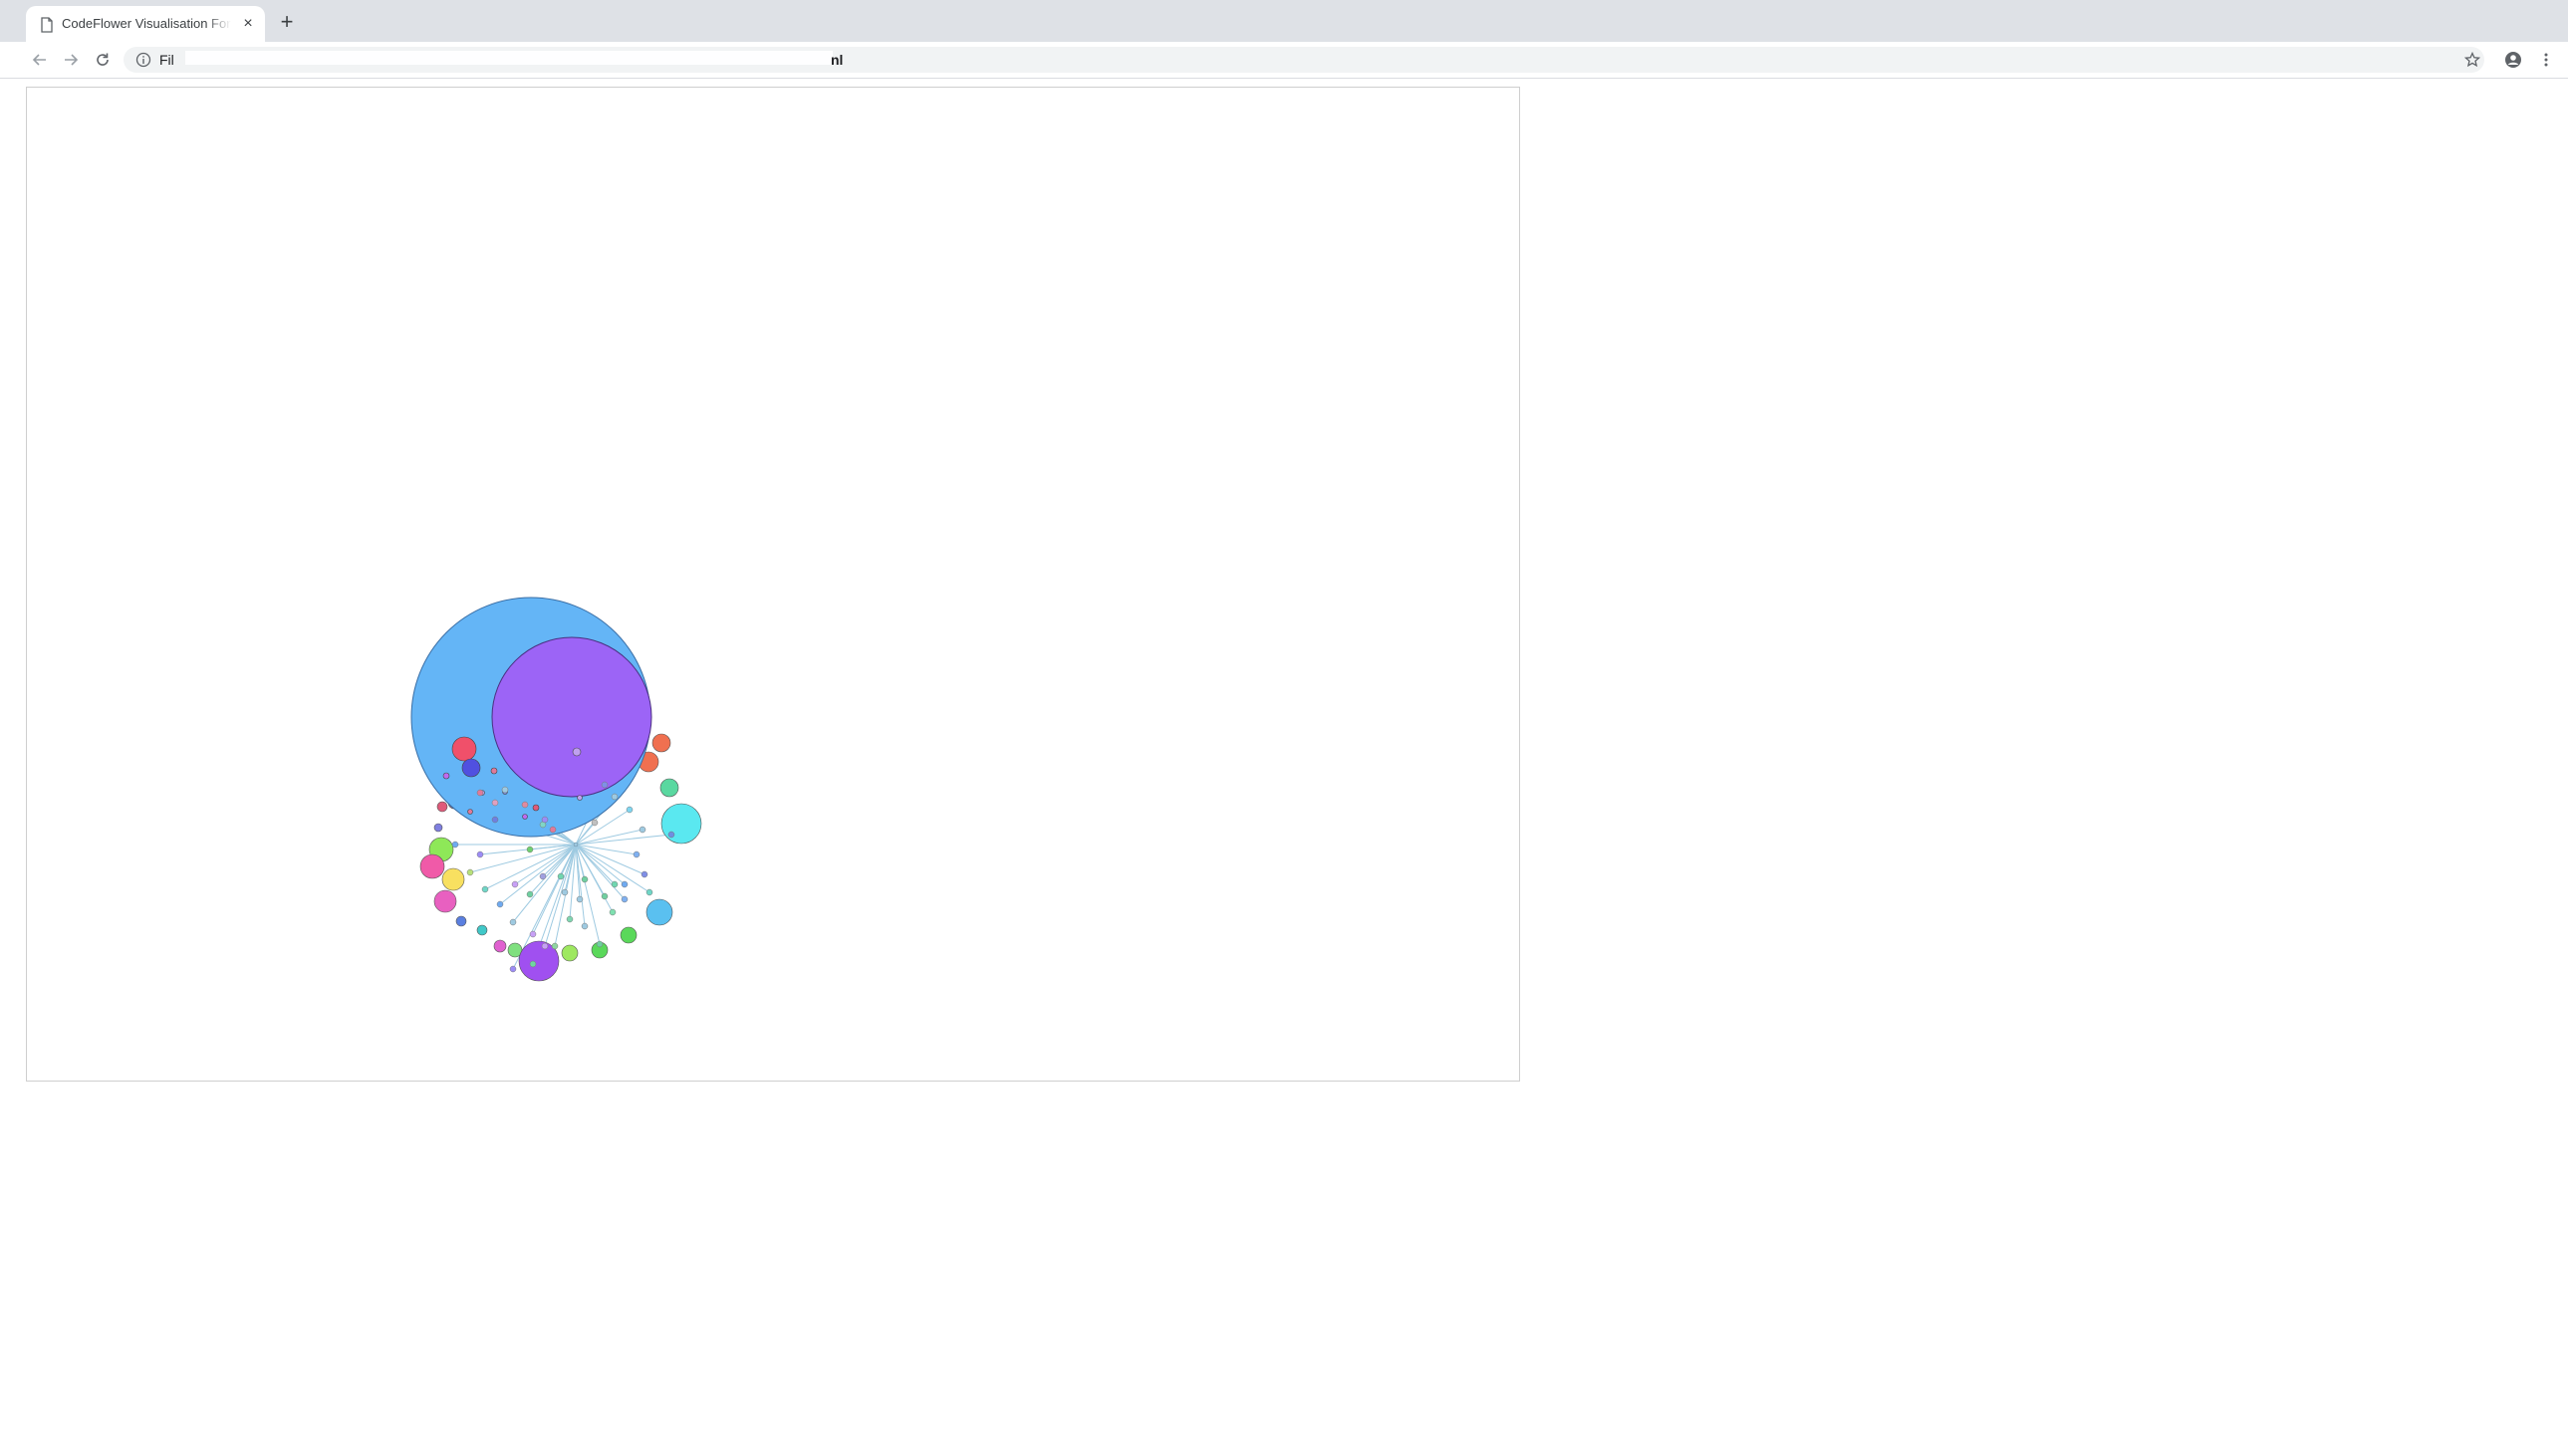  What do you see at coordinates (166, 60) in the screenshot?
I see `url-prefix: Fil` at bounding box center [166, 60].